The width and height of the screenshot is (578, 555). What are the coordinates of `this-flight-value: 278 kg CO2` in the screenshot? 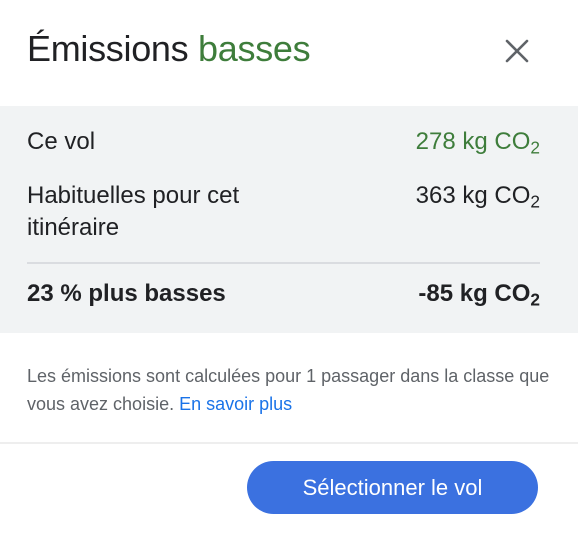 It's located at (478, 142).